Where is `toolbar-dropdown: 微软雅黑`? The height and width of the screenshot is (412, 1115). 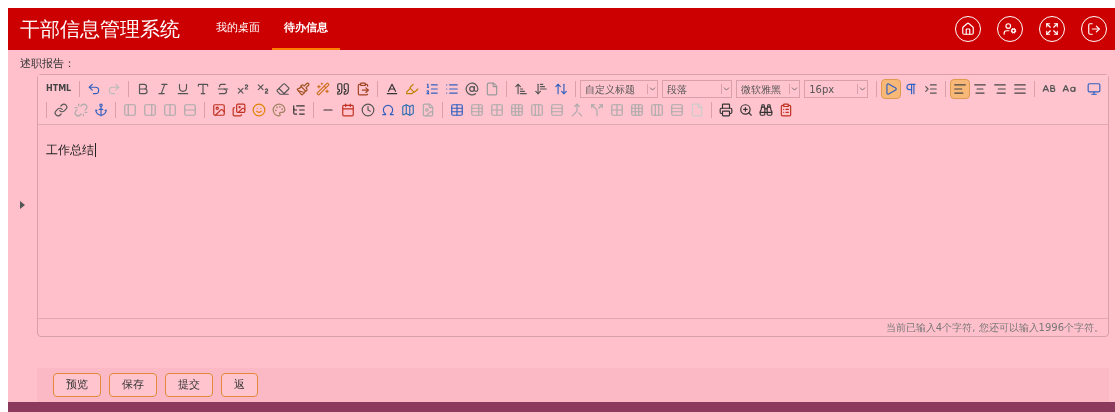
toolbar-dropdown: 微软雅黑 is located at coordinates (768, 89).